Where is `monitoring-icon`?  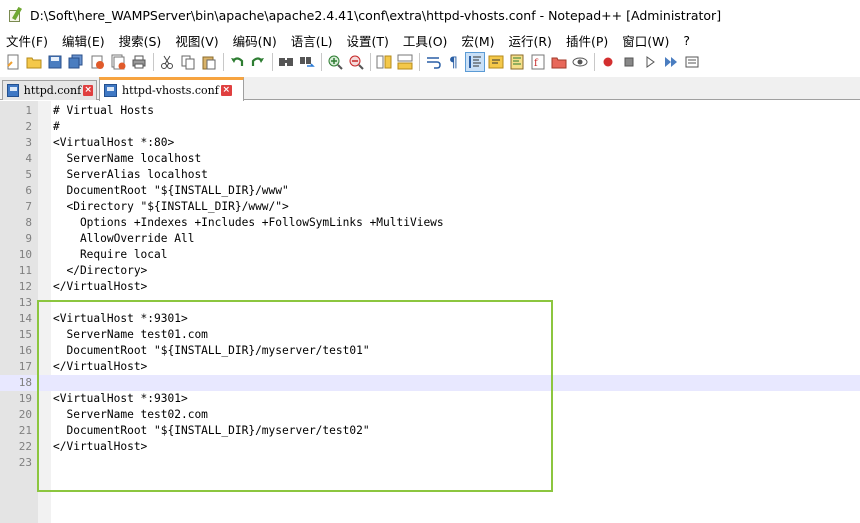 monitoring-icon is located at coordinates (580, 62).